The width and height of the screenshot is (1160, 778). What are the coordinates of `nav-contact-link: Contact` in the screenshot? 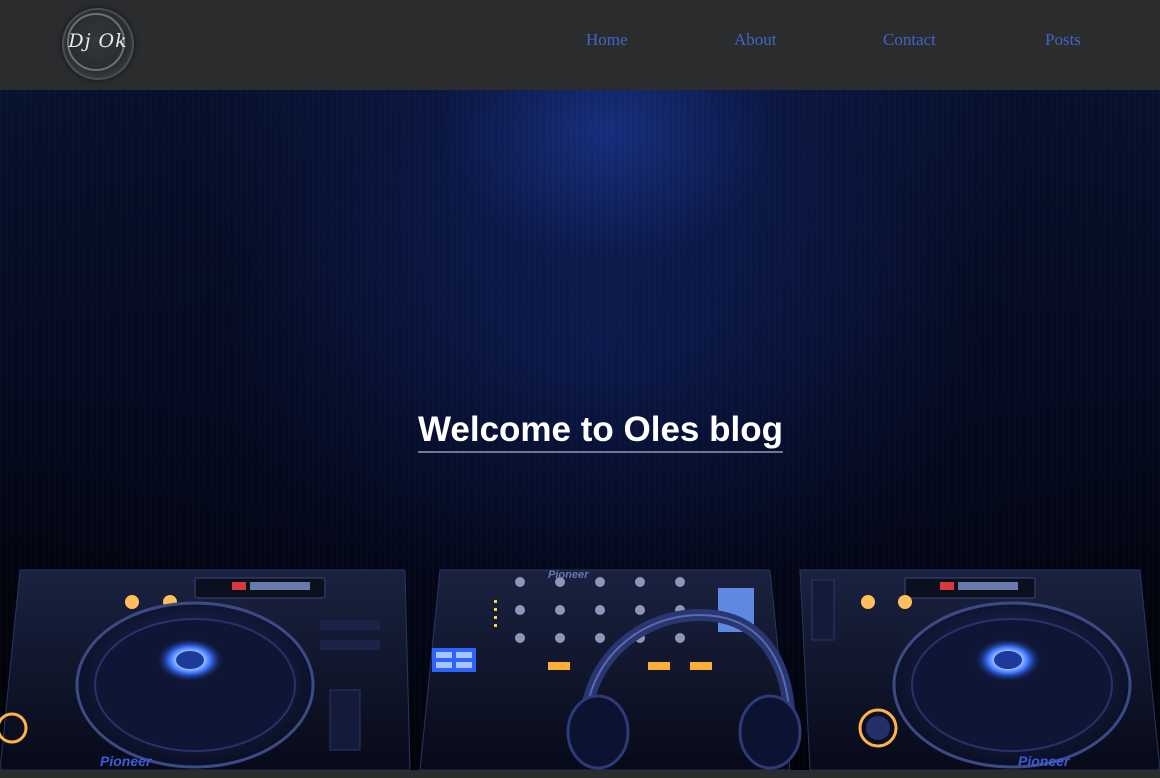 It's located at (909, 40).